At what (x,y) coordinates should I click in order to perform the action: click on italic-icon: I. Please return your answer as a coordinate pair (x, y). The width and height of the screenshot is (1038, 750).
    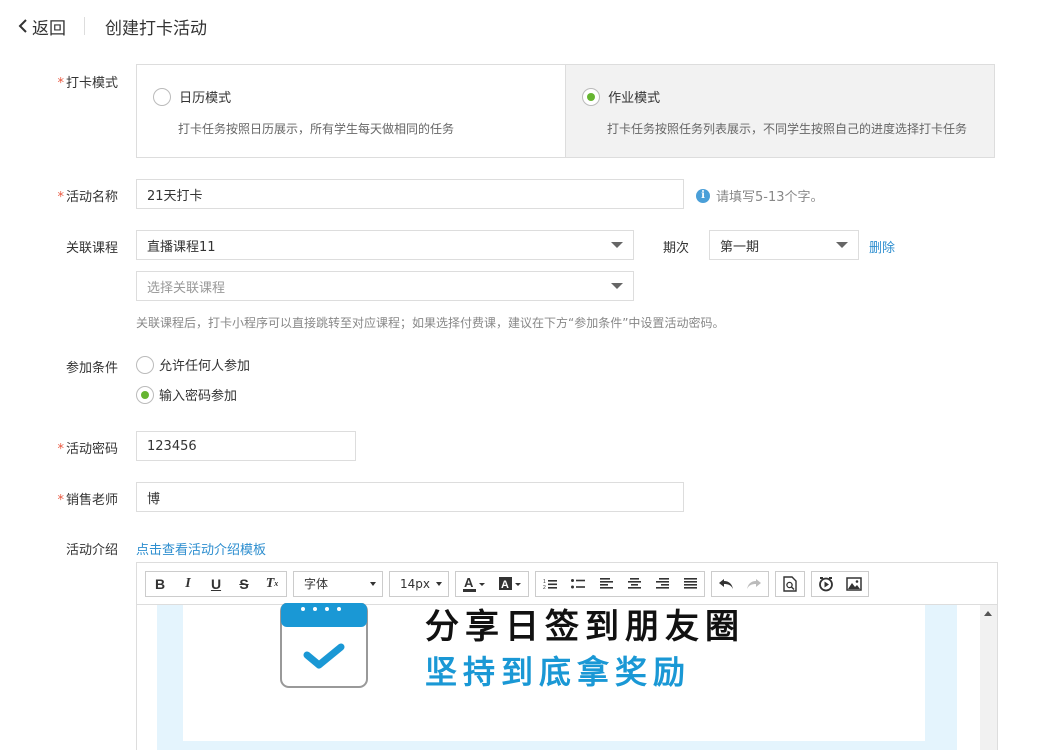
    Looking at the image, I should click on (188, 584).